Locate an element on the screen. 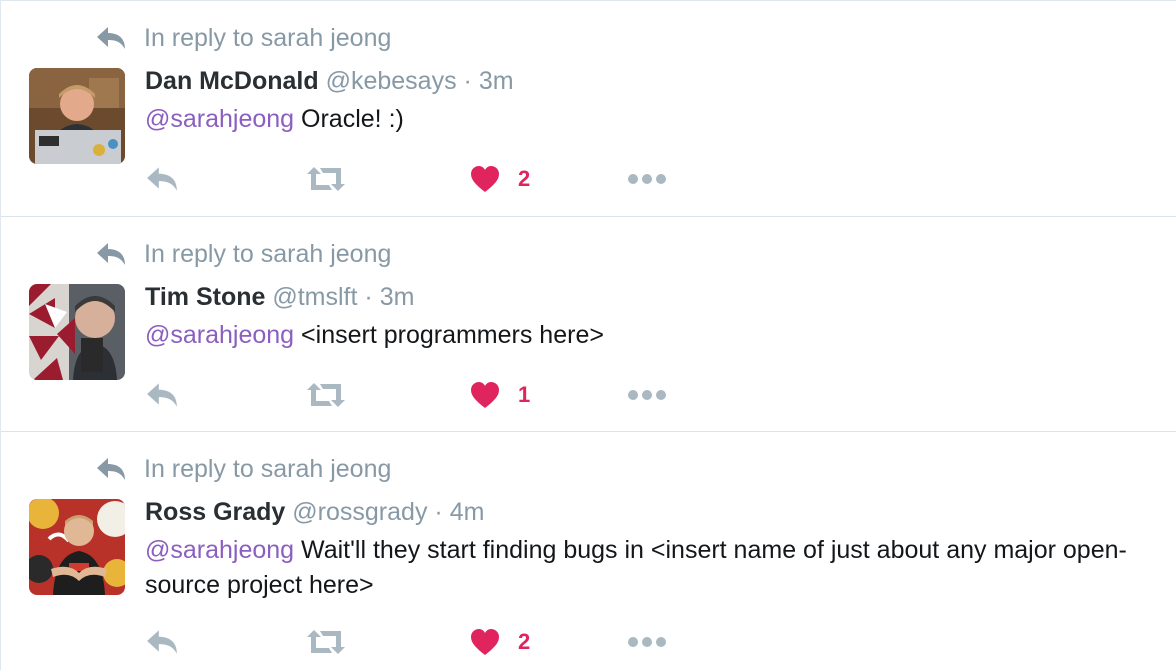  tweet-header: Tim Stone @tmslft · 3m is located at coordinates (279, 297).